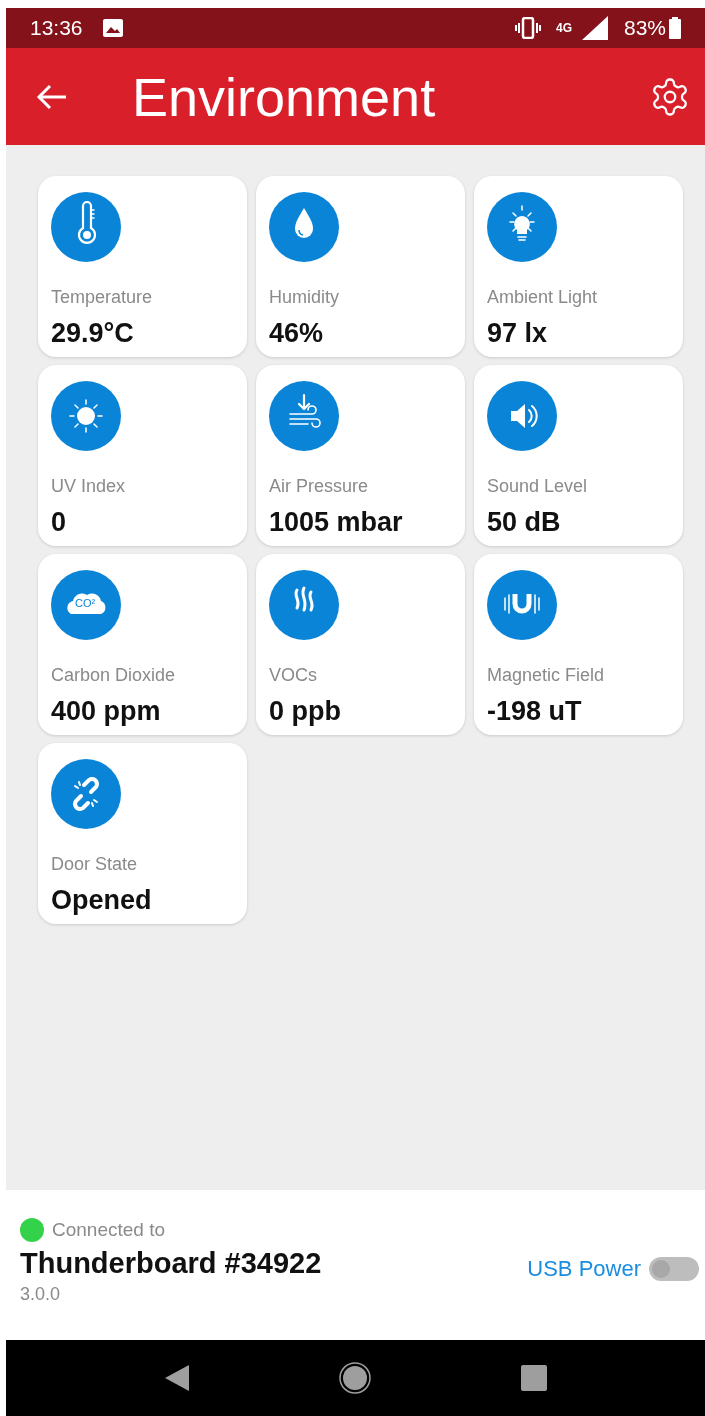 The height and width of the screenshot is (1416, 705). Describe the element at coordinates (644, 28) in the screenshot. I see `battery-percent: 83%` at that location.